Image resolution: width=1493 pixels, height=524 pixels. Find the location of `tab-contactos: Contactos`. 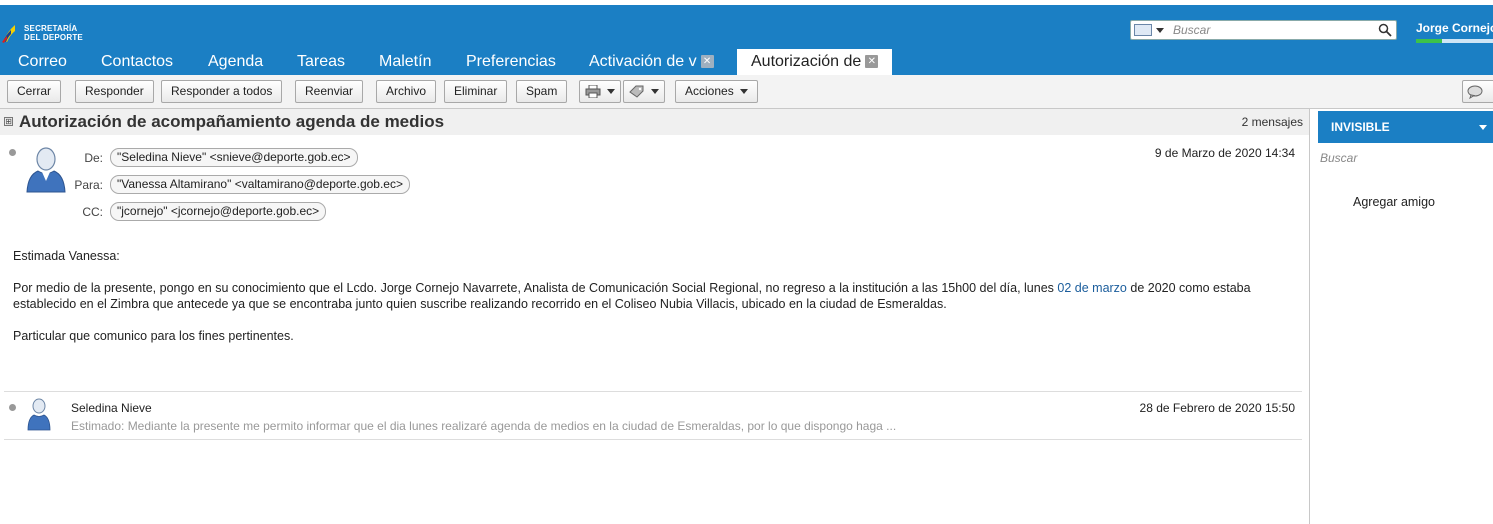

tab-contactos: Contactos is located at coordinates (137, 62).